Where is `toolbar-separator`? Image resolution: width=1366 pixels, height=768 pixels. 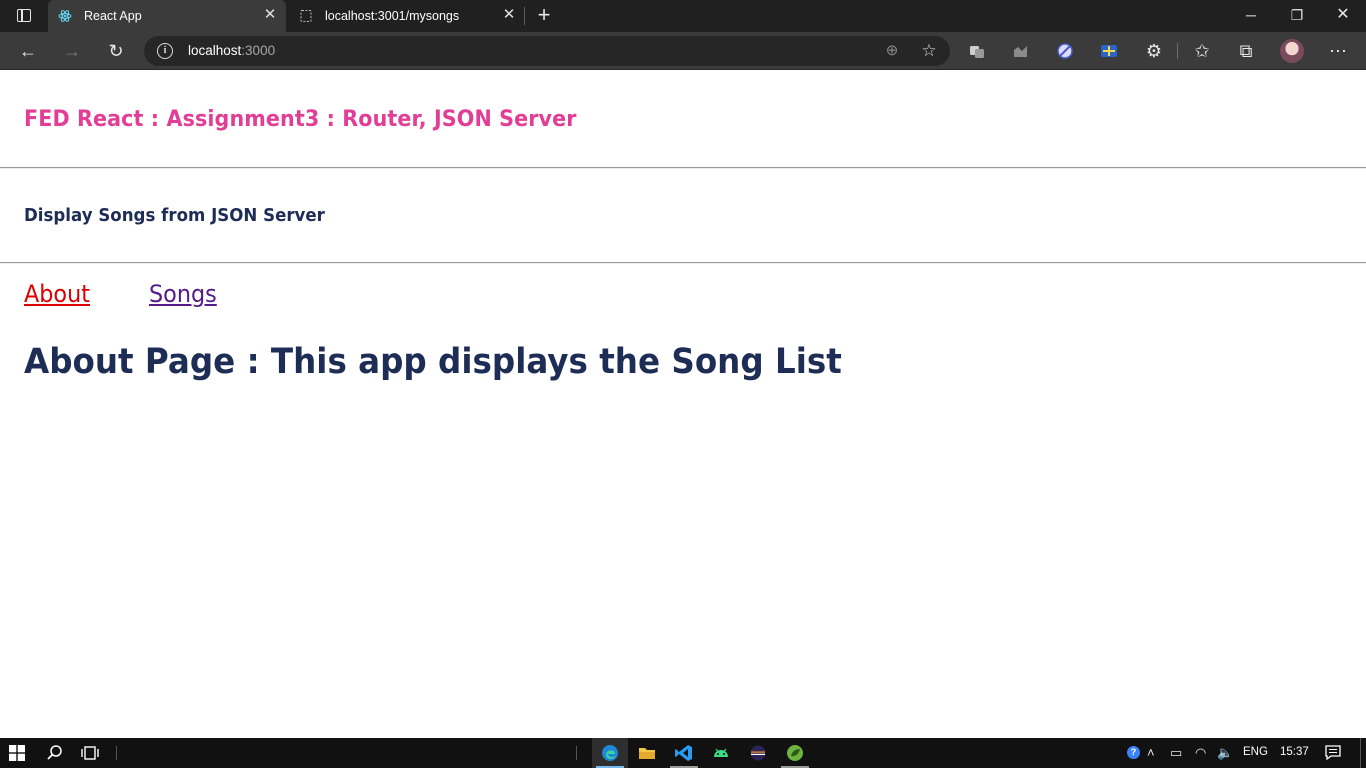 toolbar-separator is located at coordinates (1177, 51).